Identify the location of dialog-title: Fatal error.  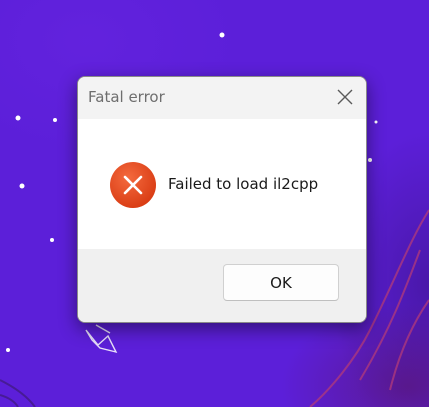
(126, 97).